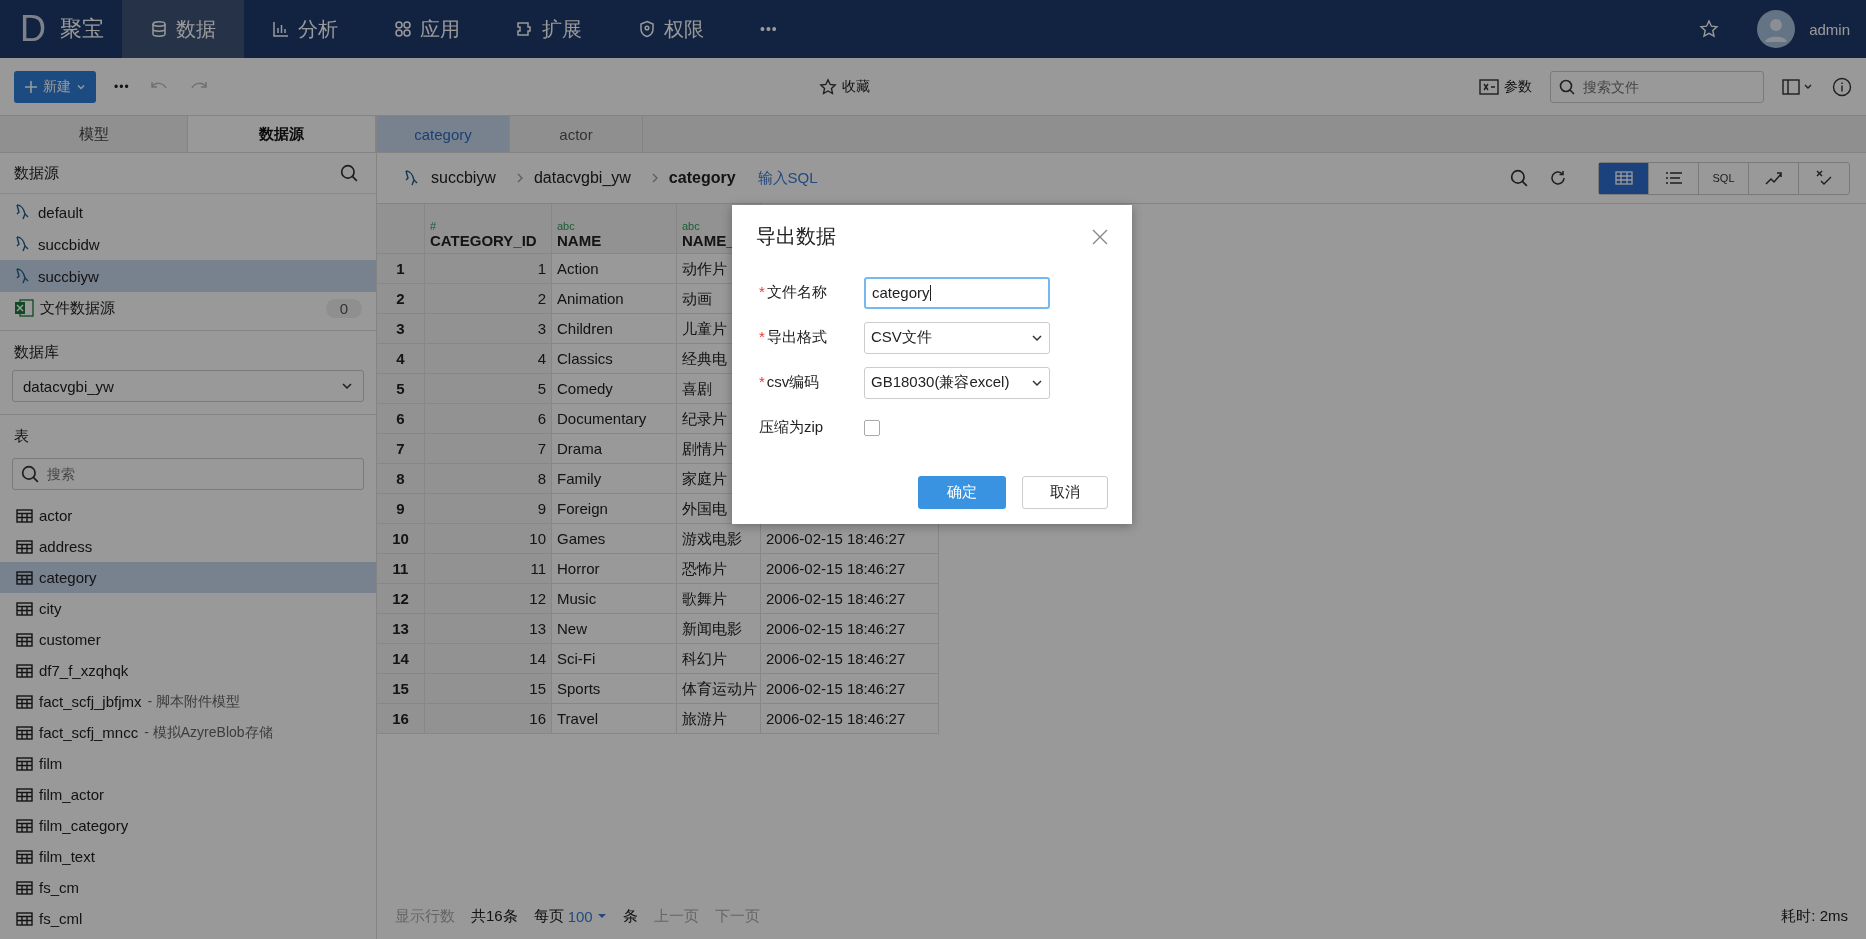 The height and width of the screenshot is (939, 1866). Describe the element at coordinates (188, 887) in the screenshot. I see `table-item: fs_cm` at that location.